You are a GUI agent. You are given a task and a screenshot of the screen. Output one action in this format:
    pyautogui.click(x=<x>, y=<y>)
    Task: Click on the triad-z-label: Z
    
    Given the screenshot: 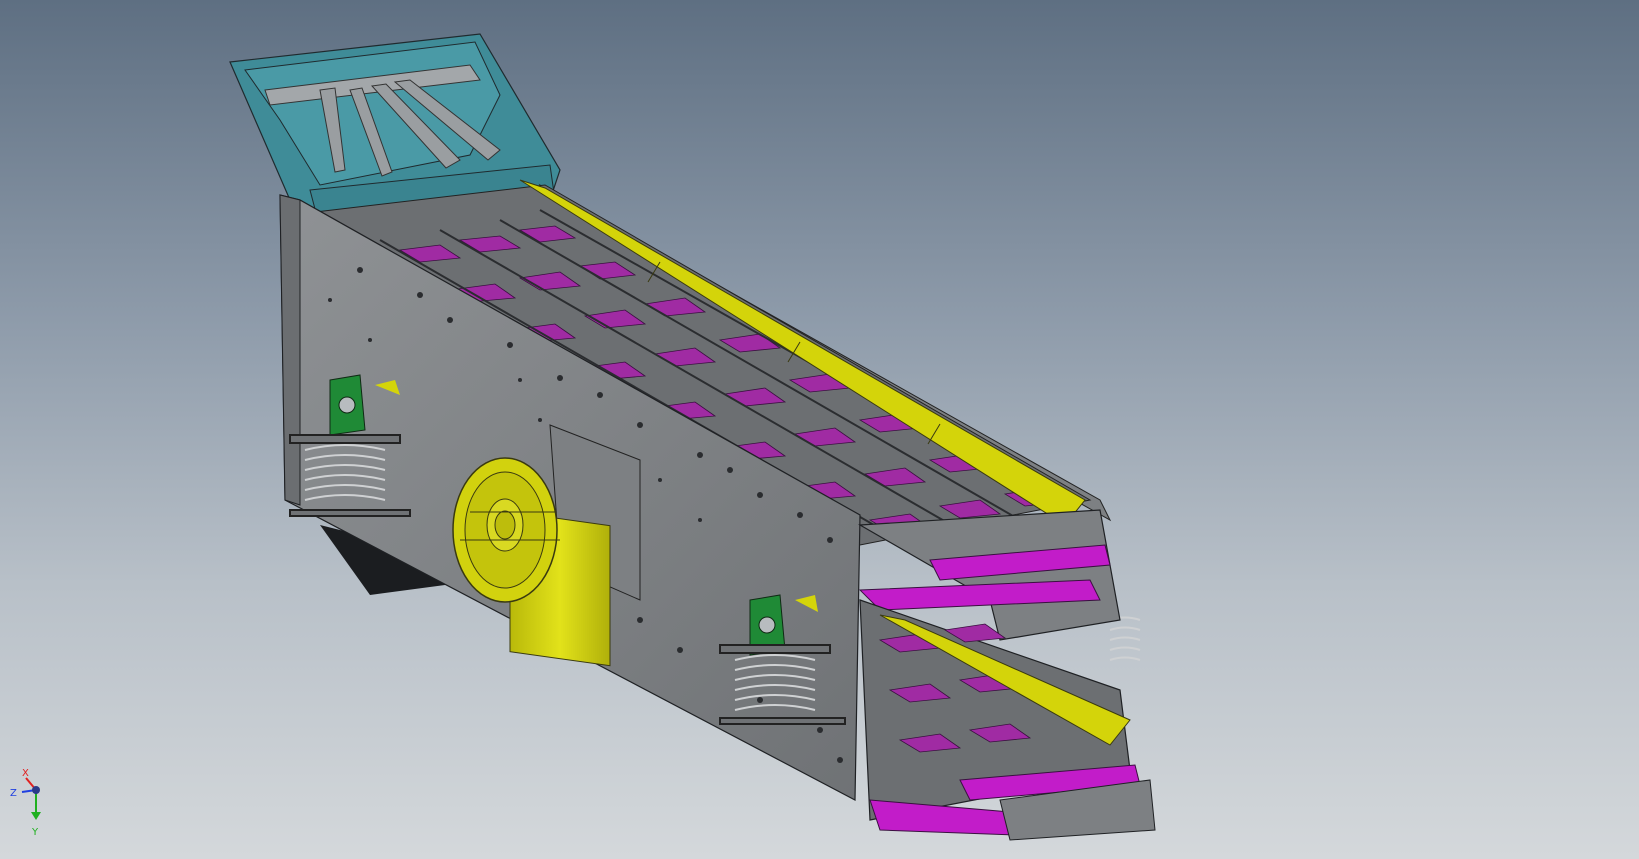 What is the action you would take?
    pyautogui.click(x=13, y=793)
    